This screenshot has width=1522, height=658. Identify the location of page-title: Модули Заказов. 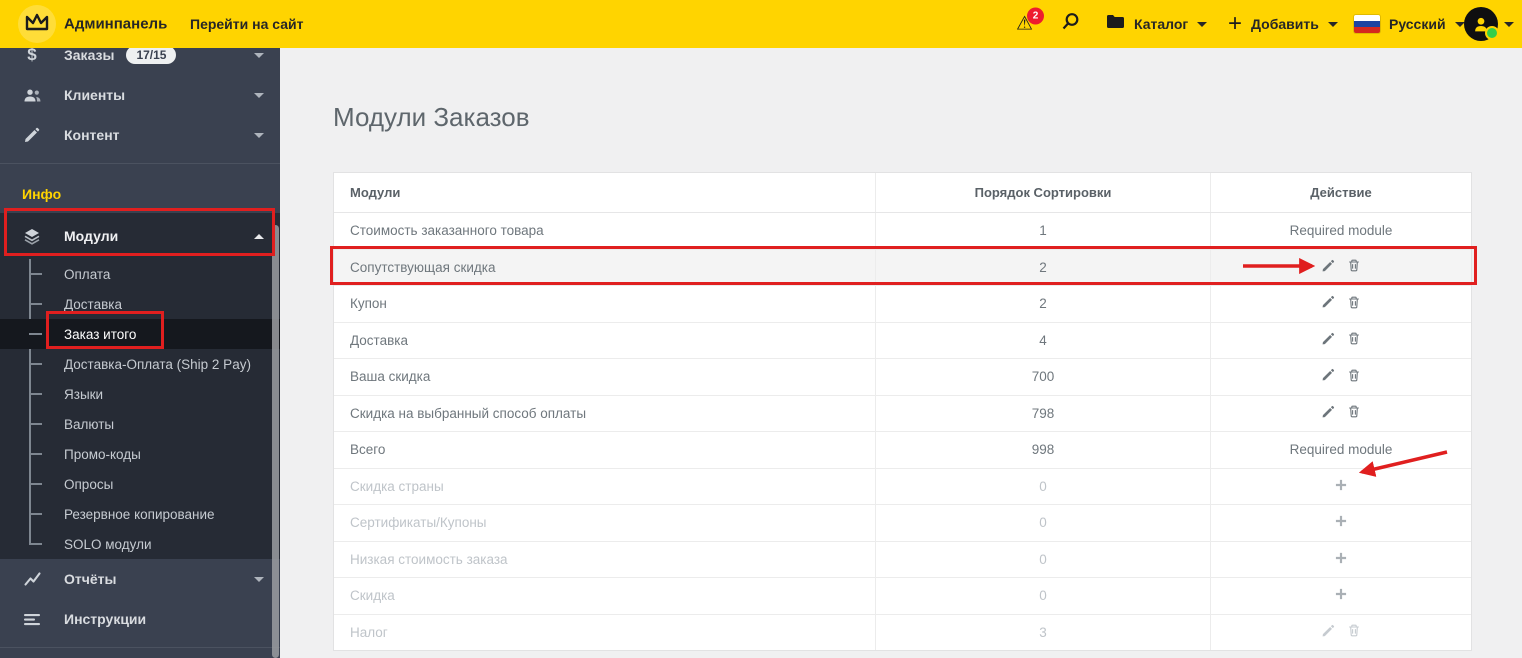
(431, 117).